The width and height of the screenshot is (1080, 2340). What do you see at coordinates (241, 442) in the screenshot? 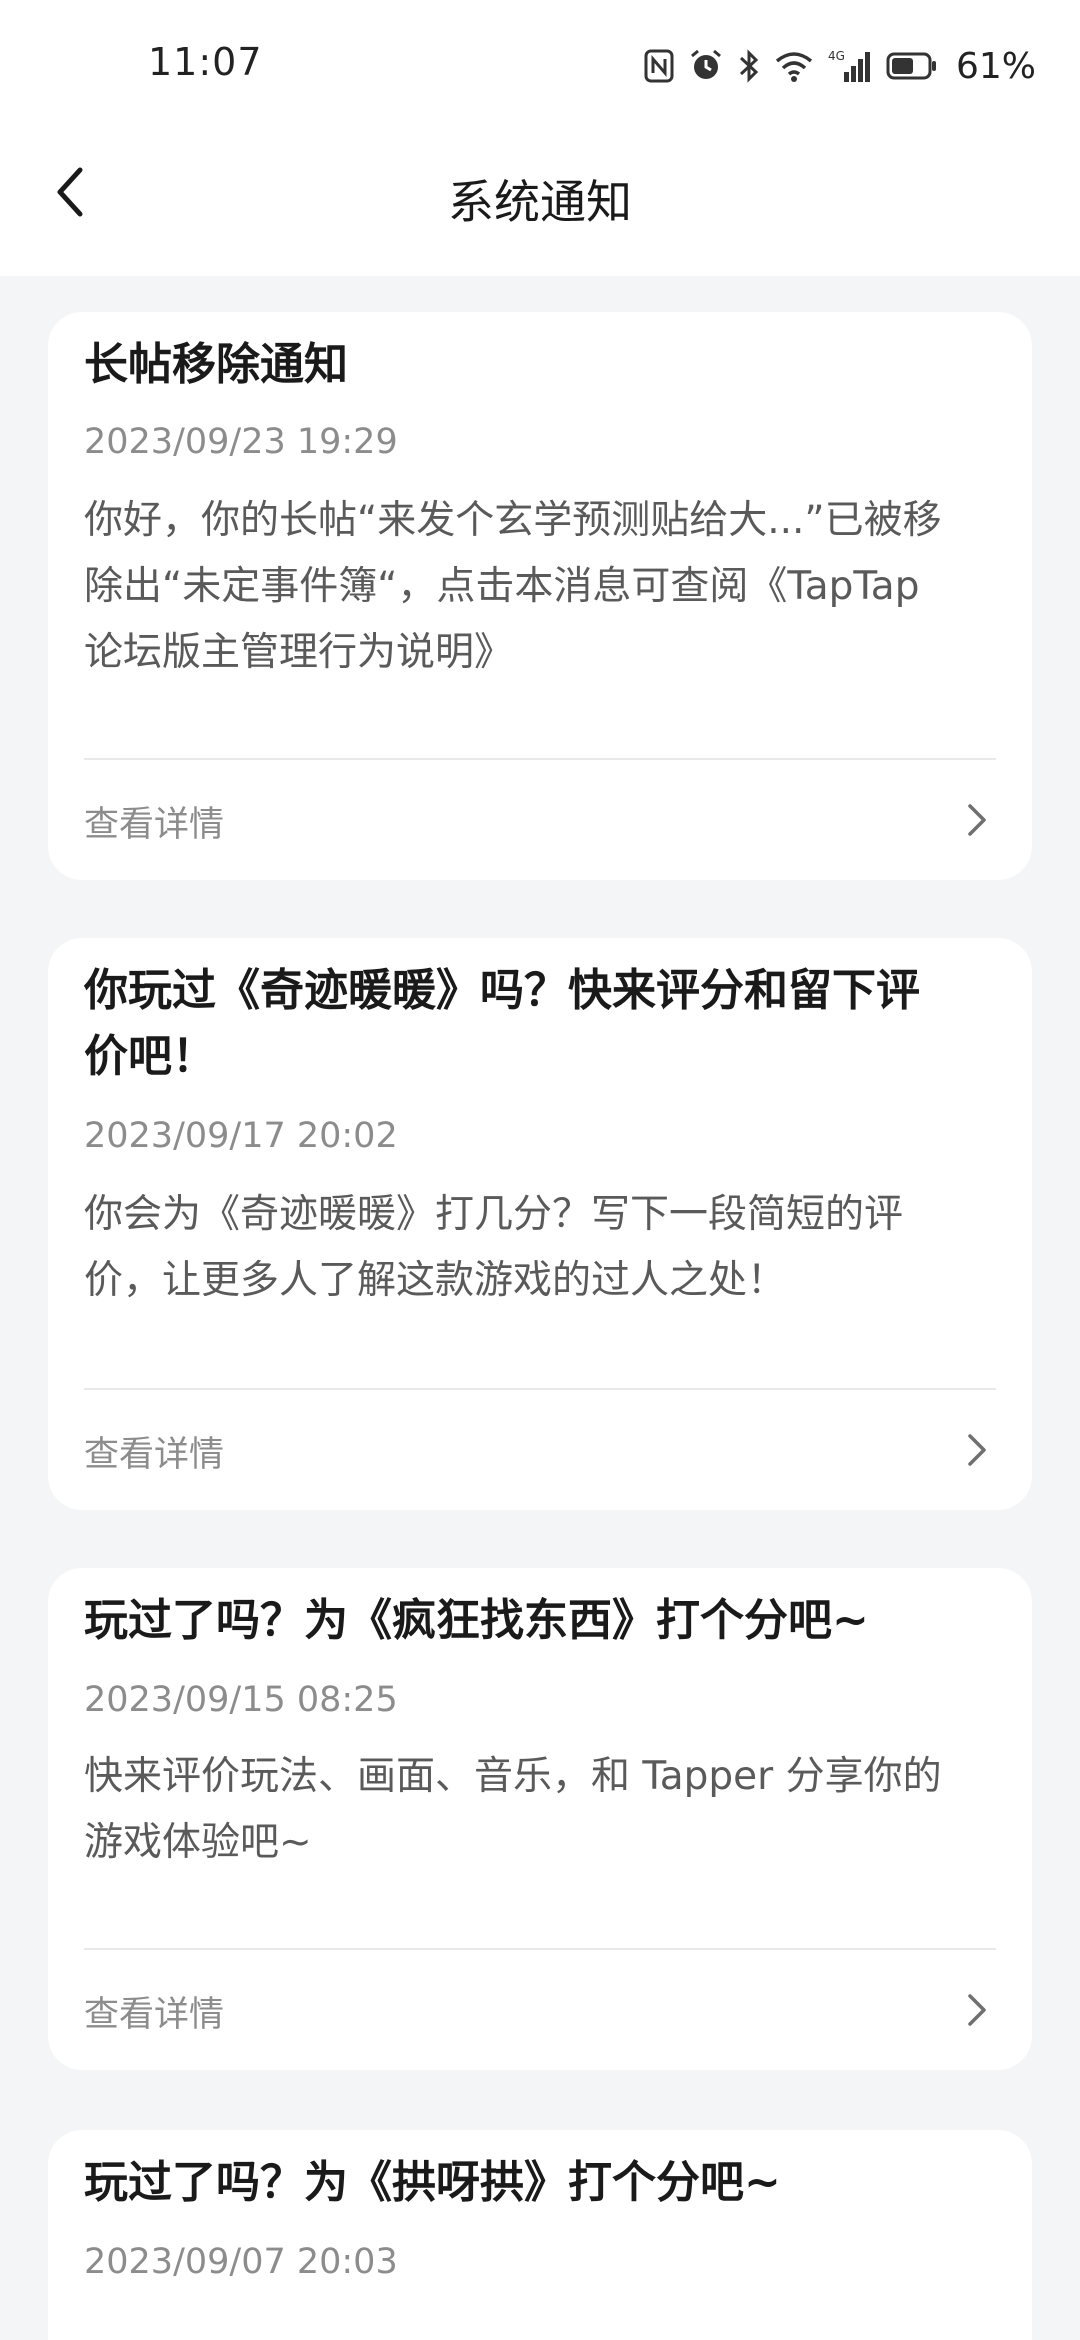
I see `notification-date: 2023/09/23 19:29` at bounding box center [241, 442].